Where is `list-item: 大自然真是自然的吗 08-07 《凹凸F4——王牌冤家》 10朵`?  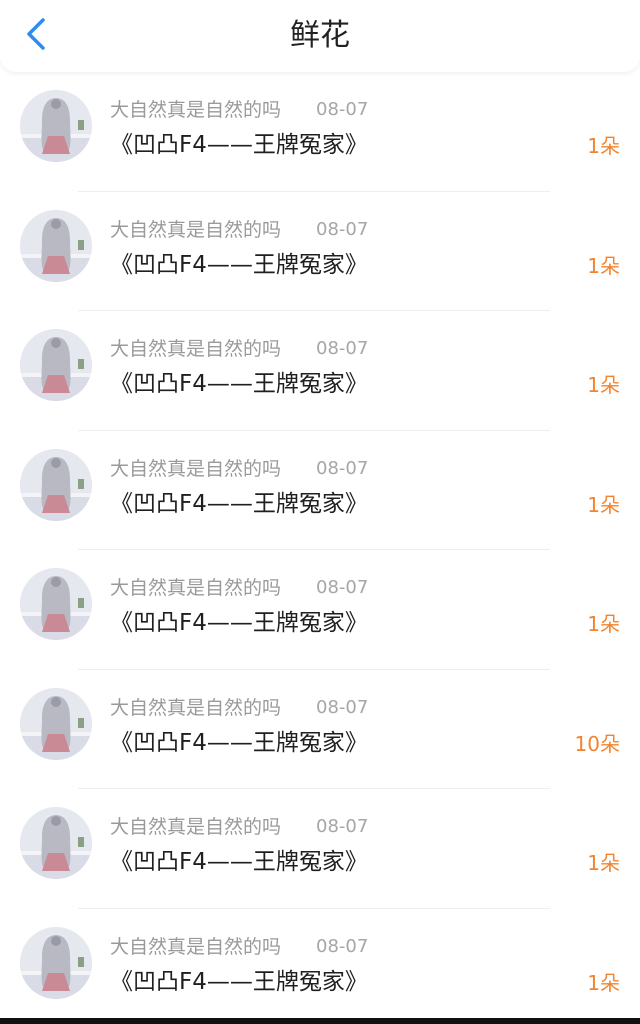
list-item: 大自然真是自然的吗 08-07 《凹凸F4——王牌冤家》 10朵 is located at coordinates (320, 729).